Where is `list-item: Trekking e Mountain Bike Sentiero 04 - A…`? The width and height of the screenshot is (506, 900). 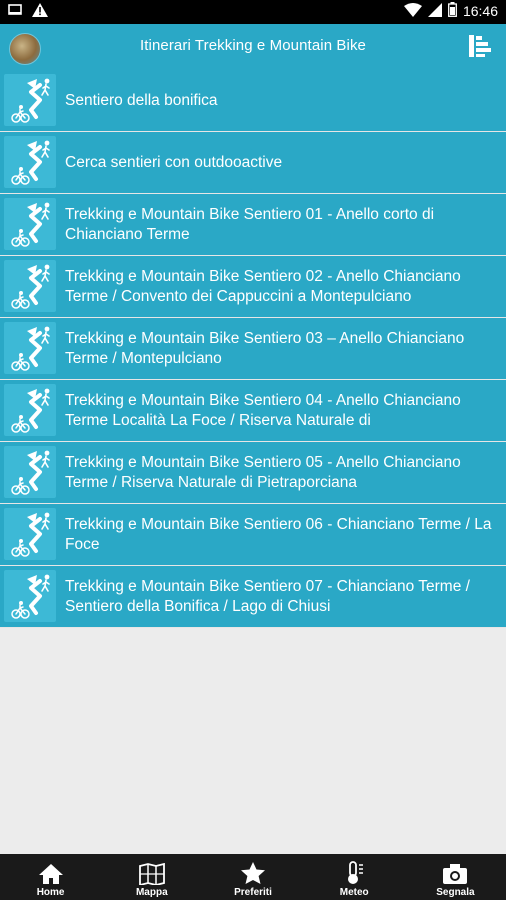
list-item: Trekking e Mountain Bike Sentiero 04 - A… is located at coordinates (253, 411).